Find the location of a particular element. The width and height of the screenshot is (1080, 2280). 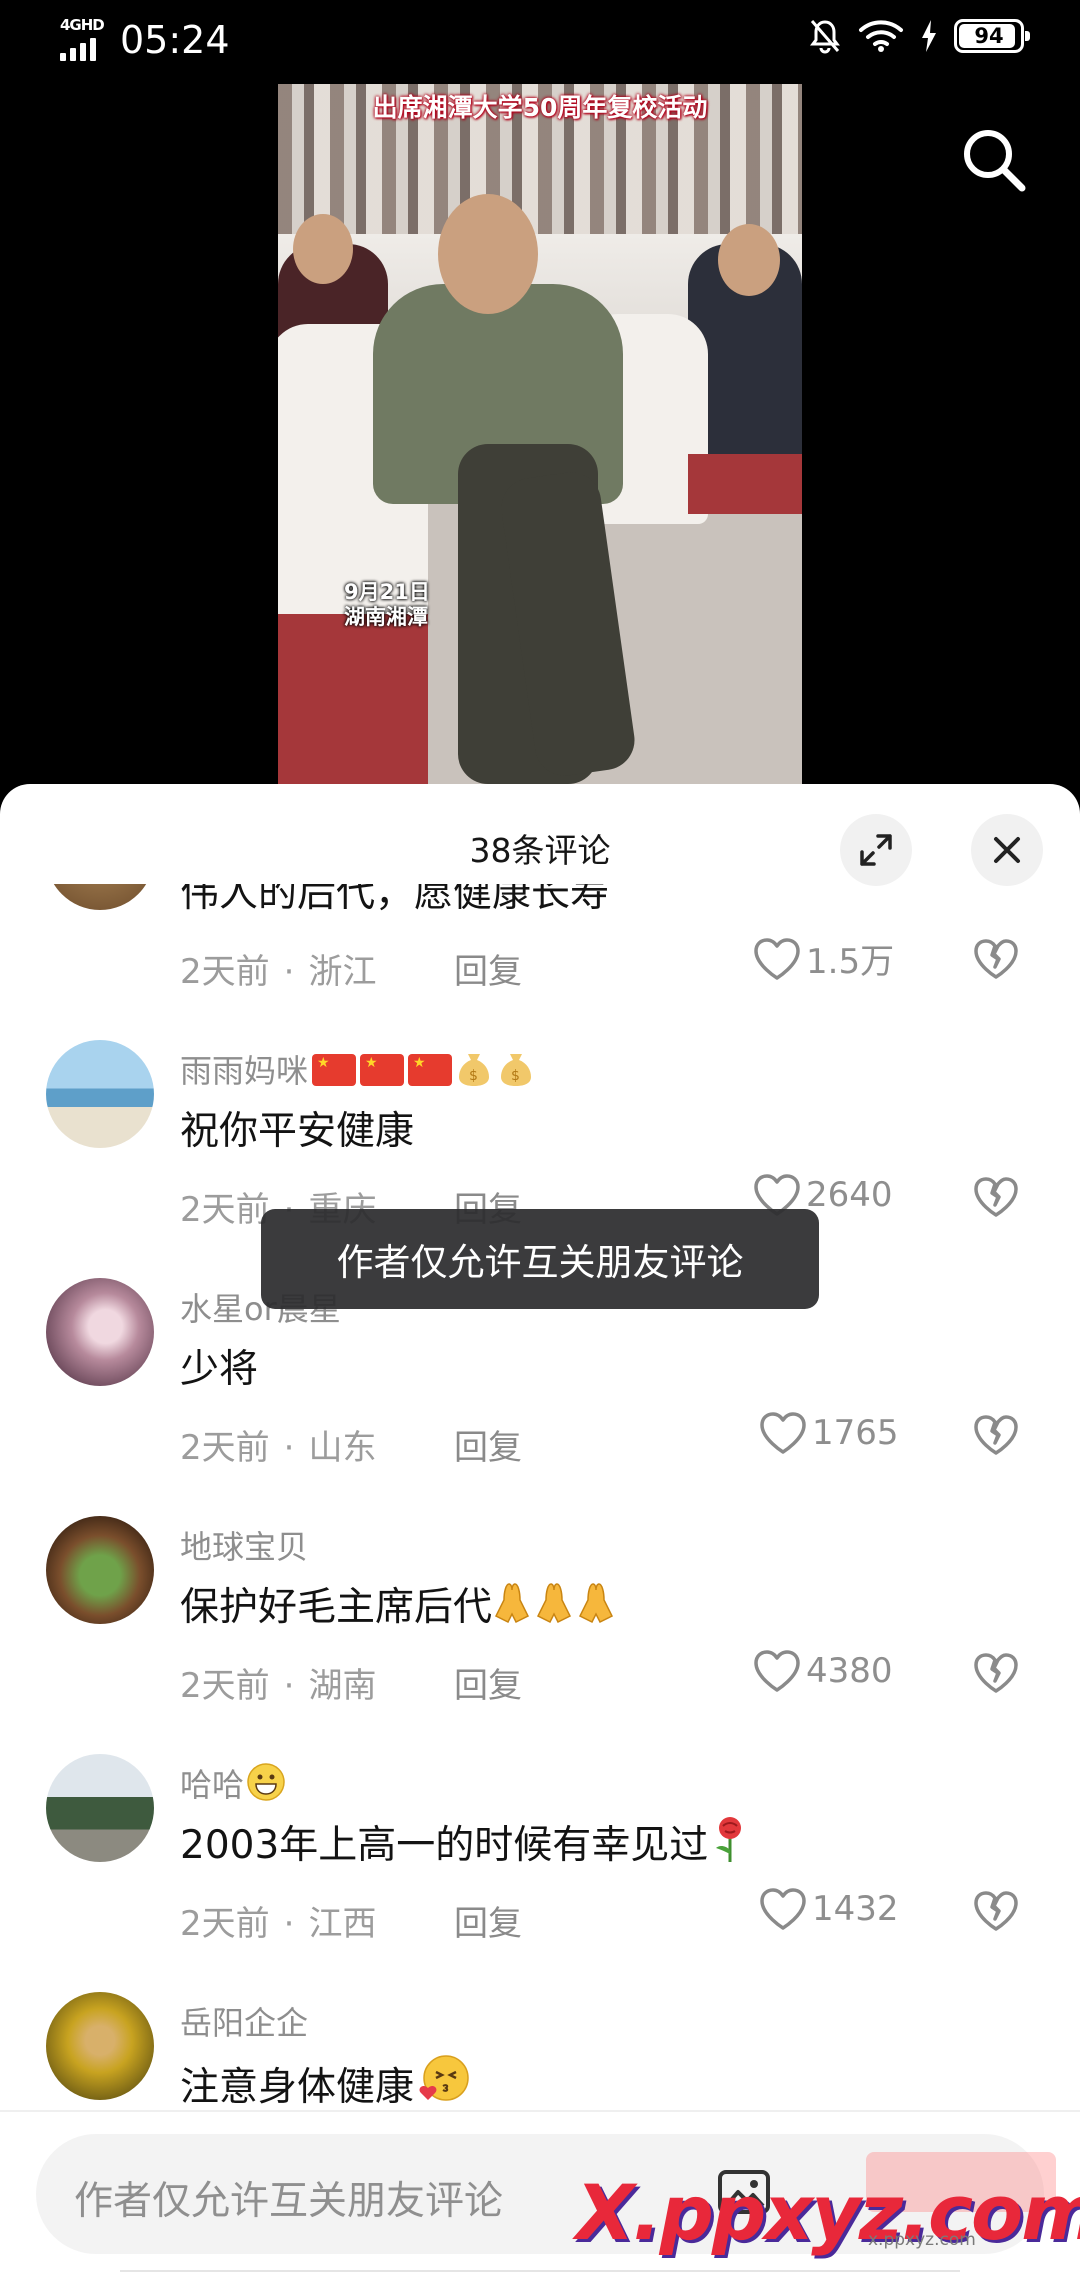

grinning-face-emoji is located at coordinates (266, 1786).